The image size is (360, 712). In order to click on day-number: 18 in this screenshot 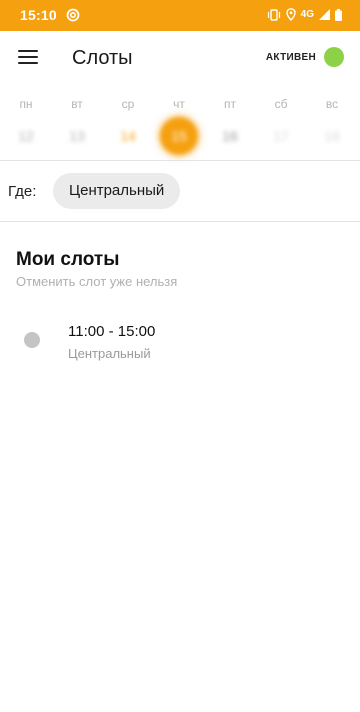, I will do `click(332, 136)`.